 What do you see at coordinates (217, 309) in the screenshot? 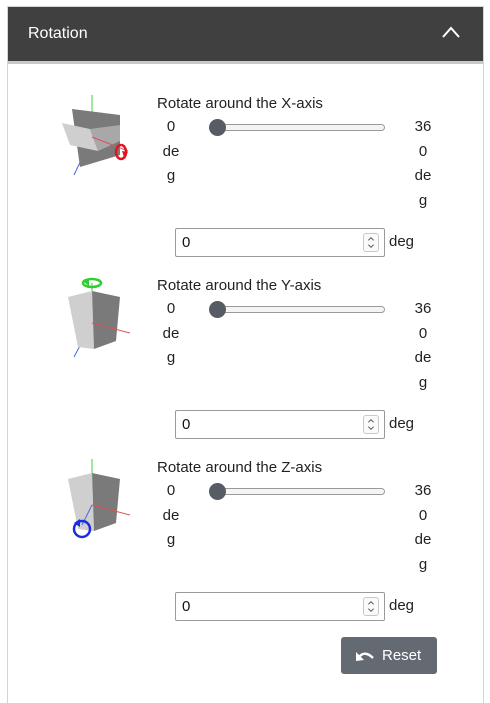
I see `rotate-y-slider-thumb` at bounding box center [217, 309].